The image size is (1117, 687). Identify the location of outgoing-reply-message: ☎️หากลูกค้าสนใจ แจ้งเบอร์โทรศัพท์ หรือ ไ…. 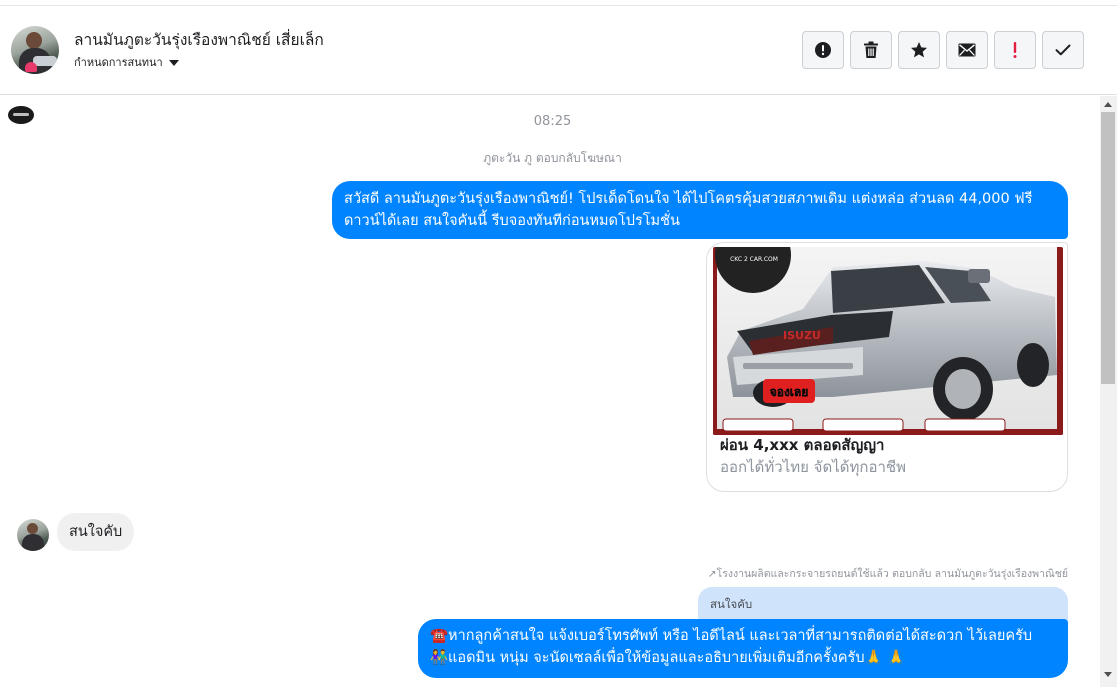
(743, 648).